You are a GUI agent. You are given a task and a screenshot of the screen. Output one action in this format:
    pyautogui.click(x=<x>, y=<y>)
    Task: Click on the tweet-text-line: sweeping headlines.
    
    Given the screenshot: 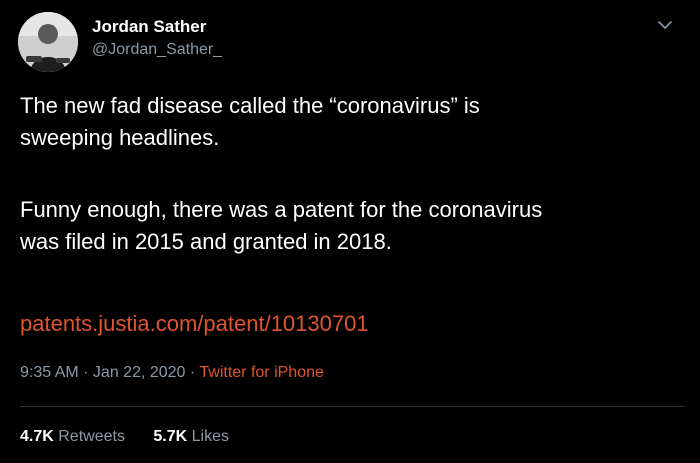 What is the action you would take?
    pyautogui.click(x=120, y=137)
    